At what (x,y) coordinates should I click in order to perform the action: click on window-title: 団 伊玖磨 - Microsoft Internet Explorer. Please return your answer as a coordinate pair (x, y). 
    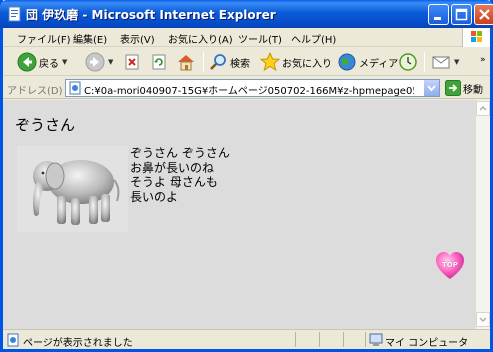
    Looking at the image, I should click on (151, 15).